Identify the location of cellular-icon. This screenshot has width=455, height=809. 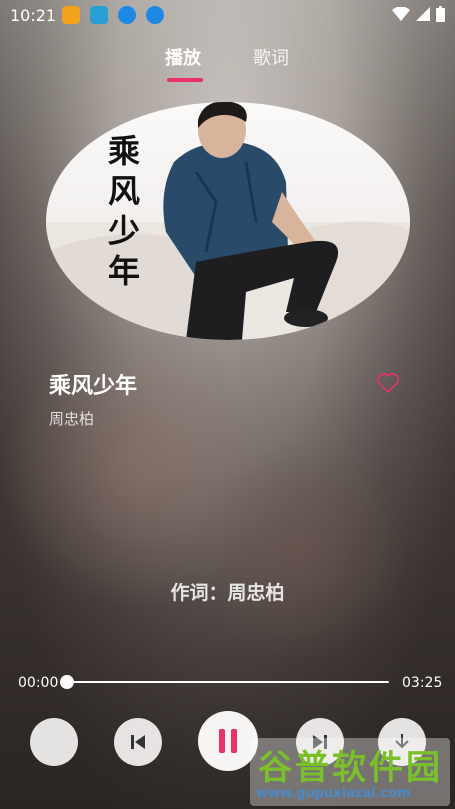
(423, 14).